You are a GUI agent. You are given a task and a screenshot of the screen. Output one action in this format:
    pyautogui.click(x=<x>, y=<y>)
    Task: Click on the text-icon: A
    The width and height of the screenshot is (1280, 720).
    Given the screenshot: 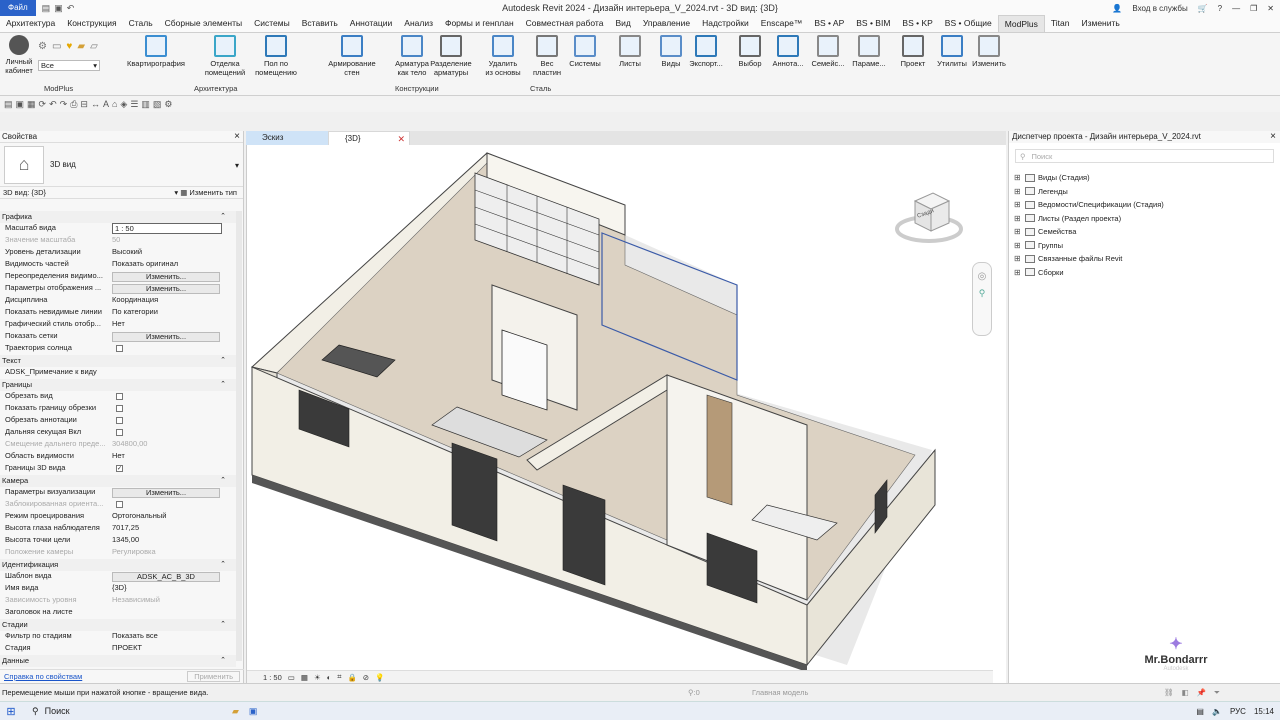 What is the action you would take?
    pyautogui.click(x=106, y=104)
    